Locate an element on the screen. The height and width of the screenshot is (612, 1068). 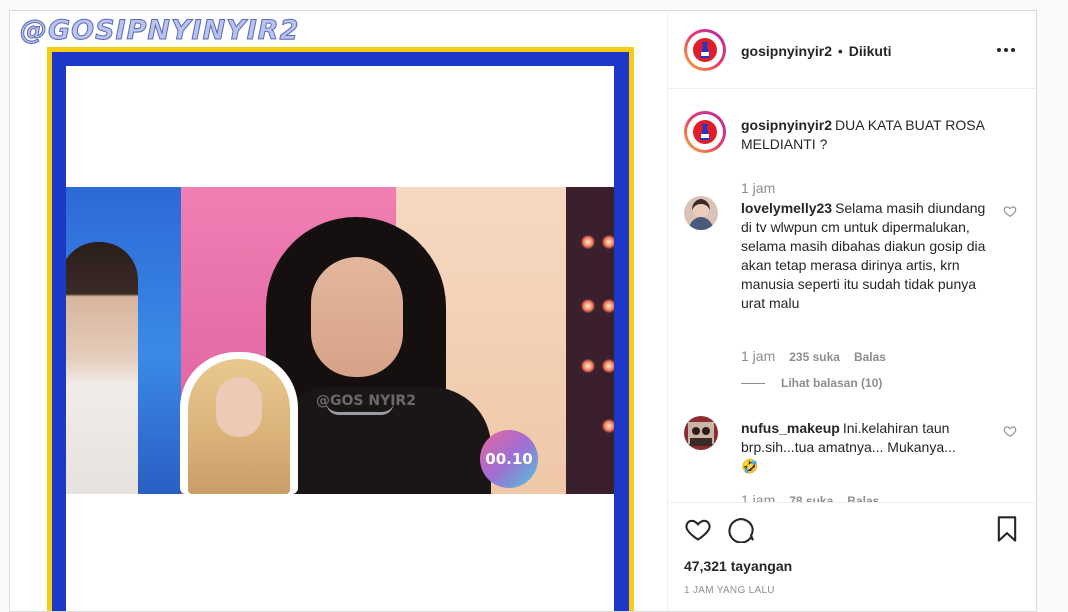
heart-icon is located at coordinates (698, 529).